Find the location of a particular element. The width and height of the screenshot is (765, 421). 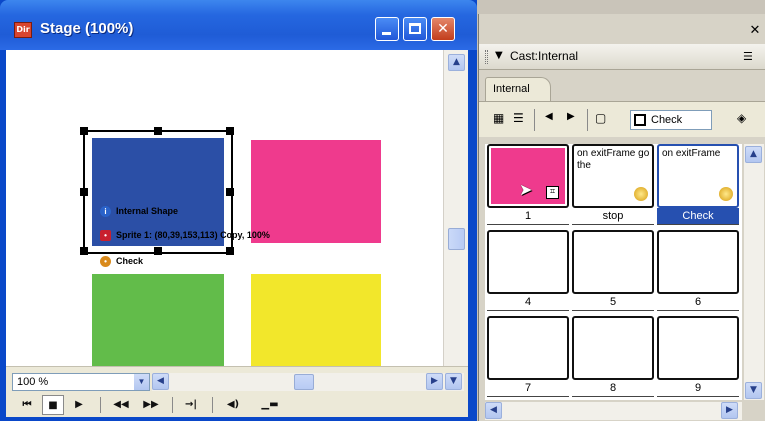

stop-icon: ■ is located at coordinates (53, 405).